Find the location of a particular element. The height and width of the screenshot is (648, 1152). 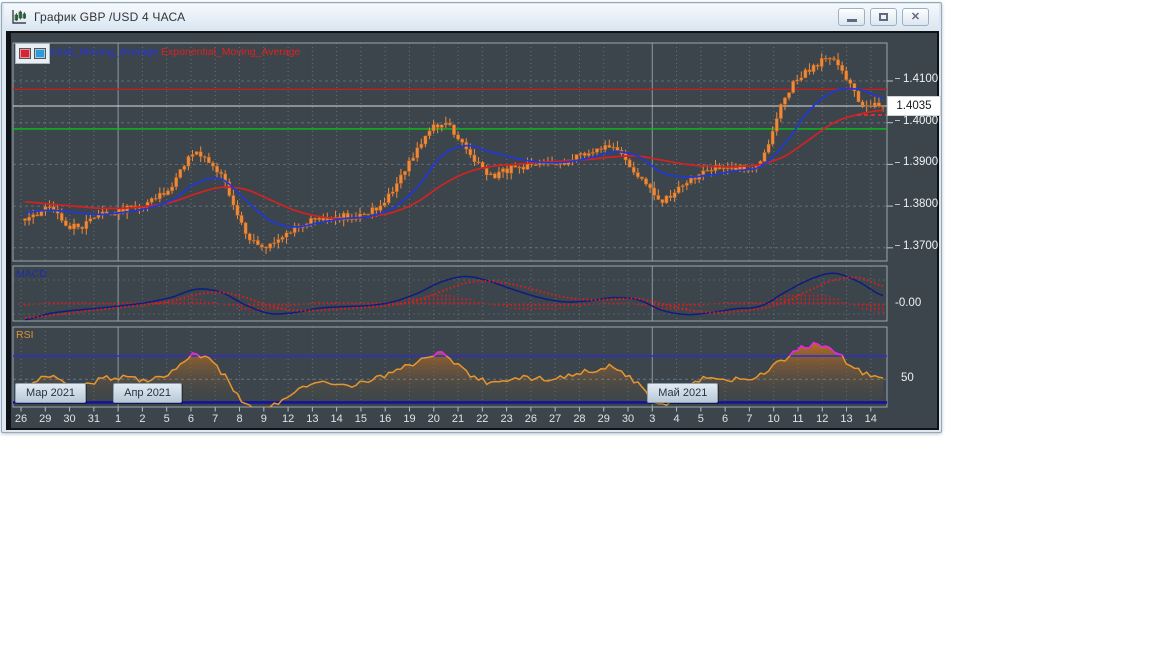

x-axis-label: 16 is located at coordinates (385, 419).